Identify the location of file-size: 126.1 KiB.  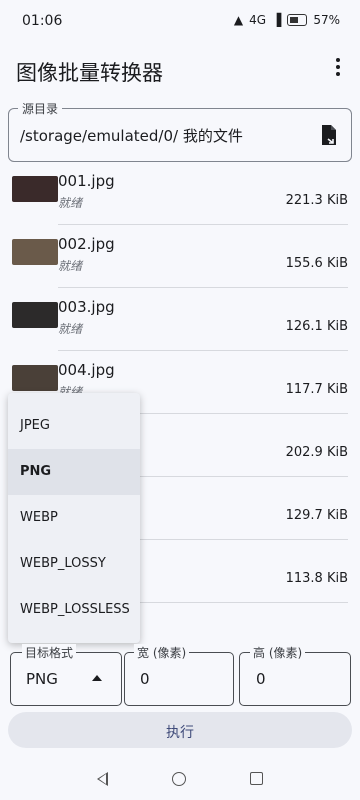
(316, 326).